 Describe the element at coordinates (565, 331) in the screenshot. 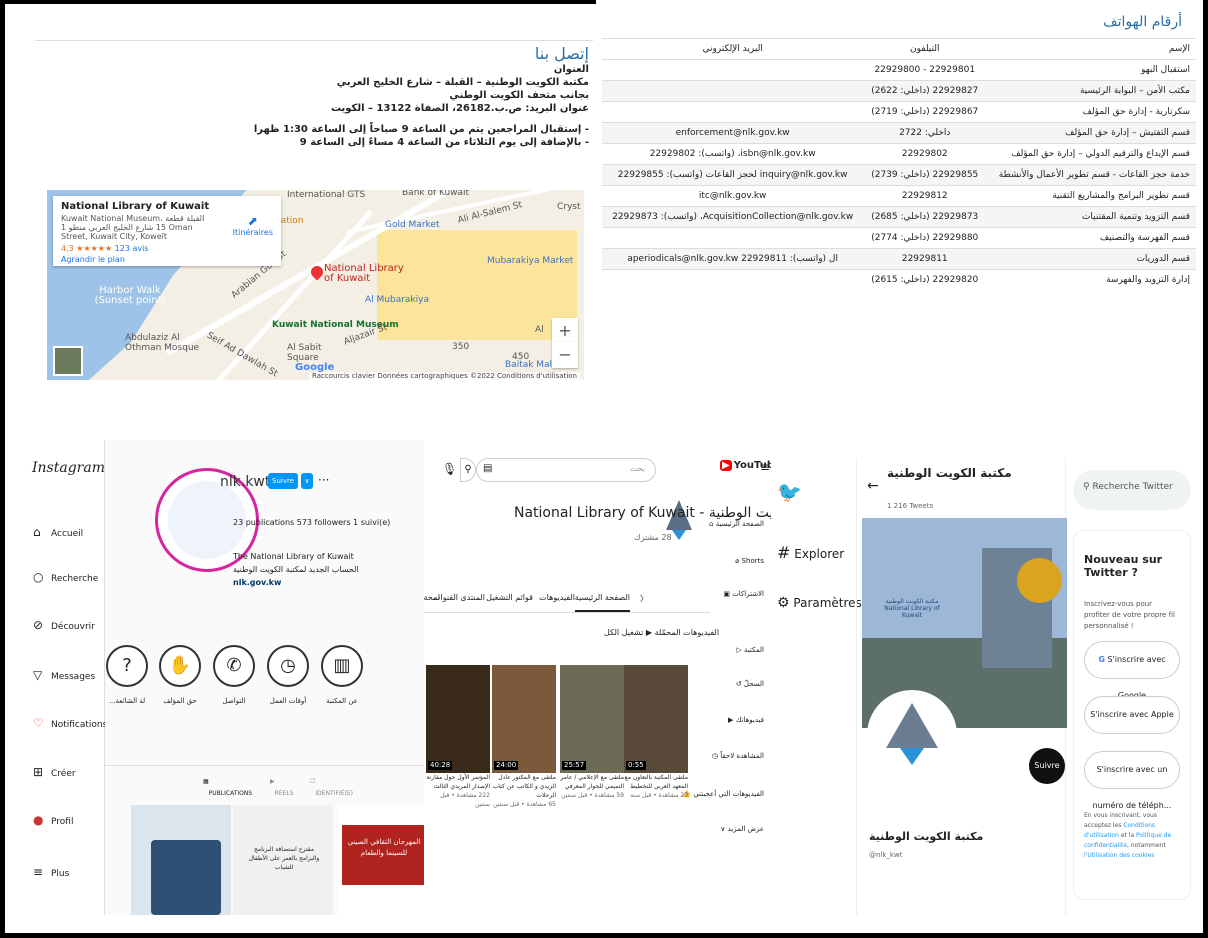

I see `zoom-in-button: +` at that location.